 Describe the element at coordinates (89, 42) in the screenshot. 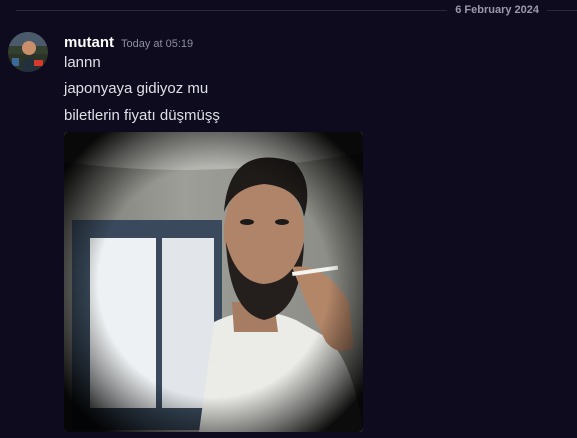

I see `message-author: mutant` at that location.